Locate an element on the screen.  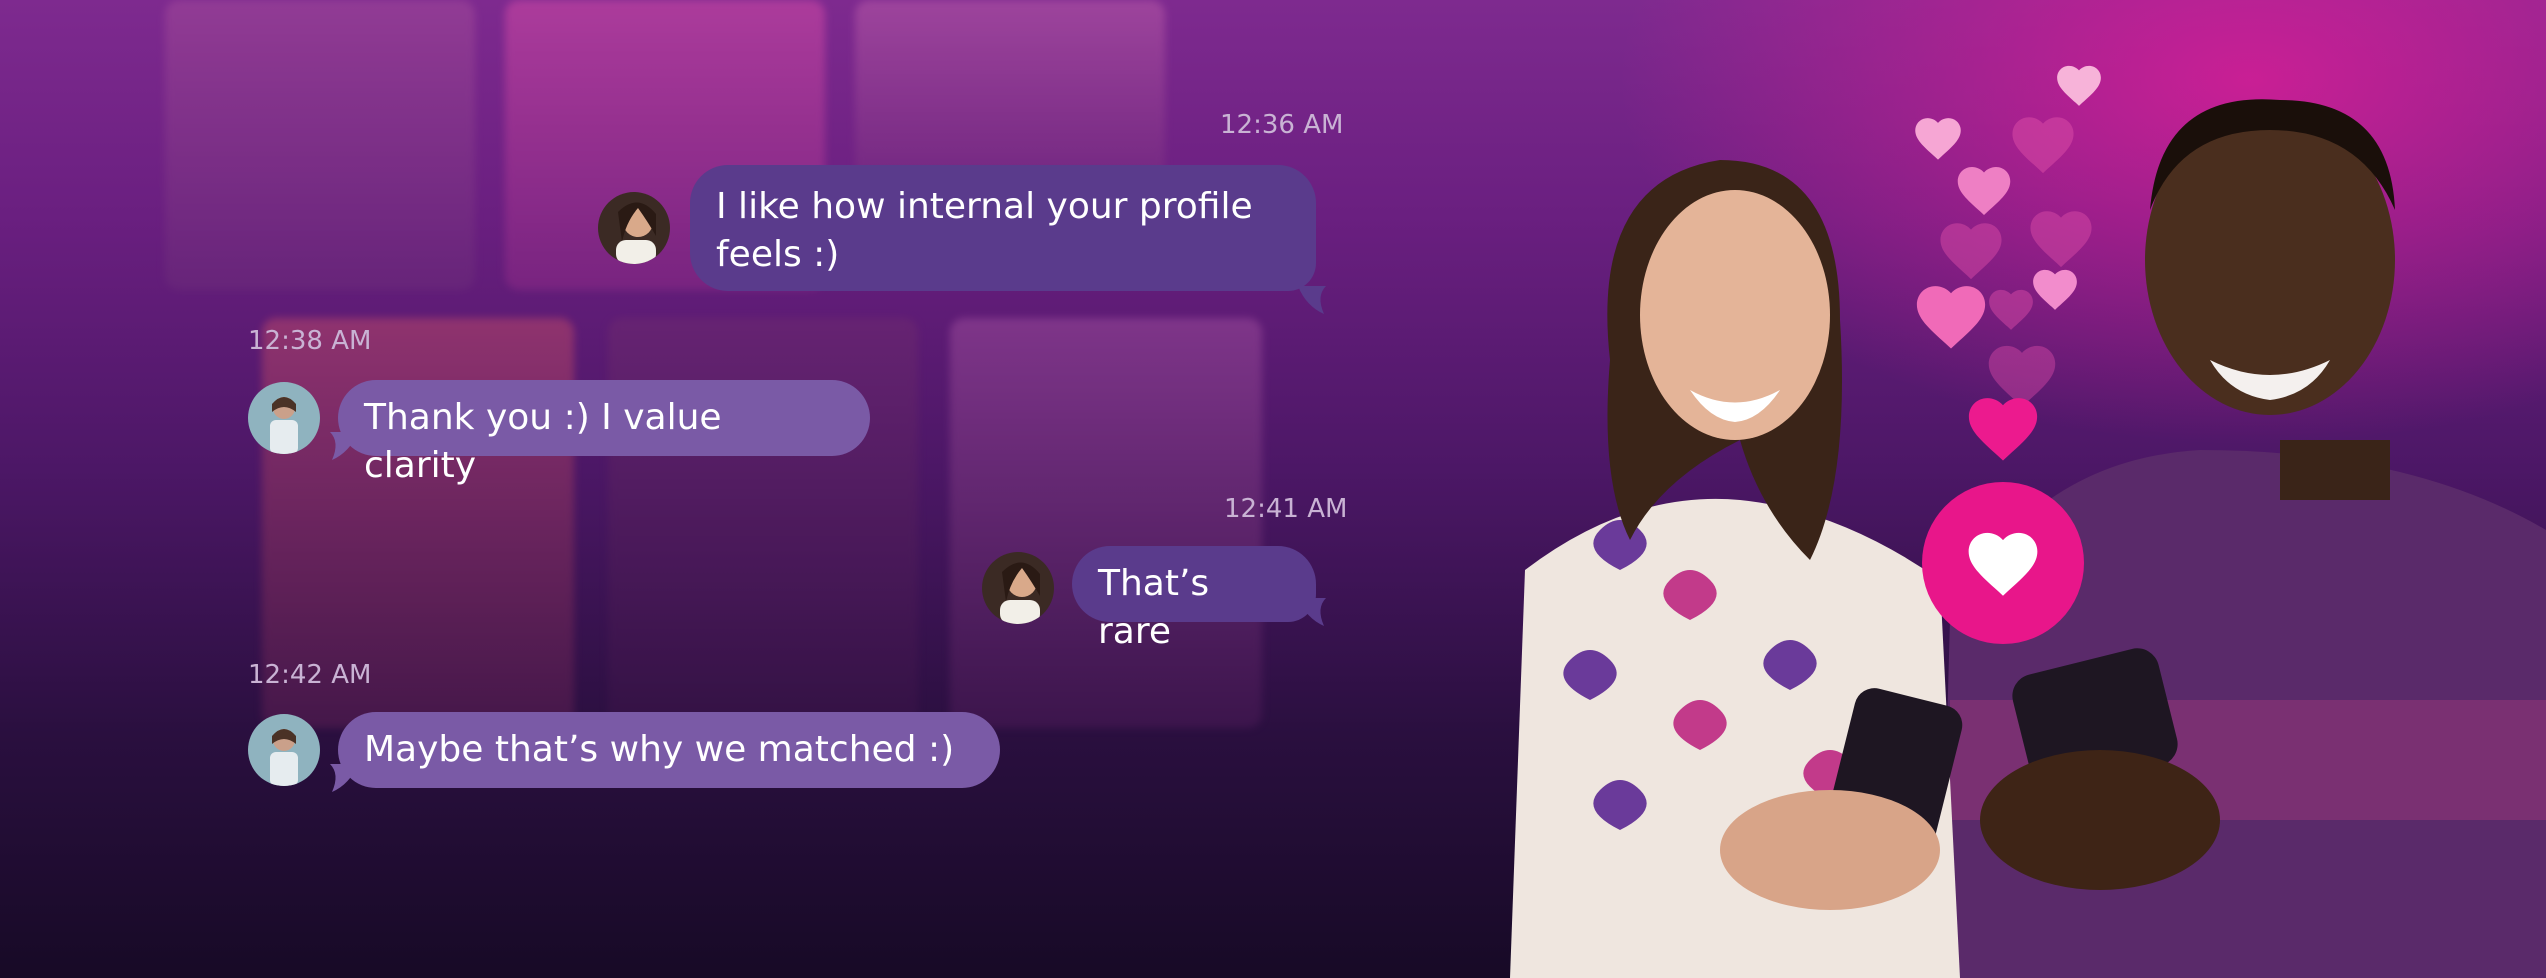
message-timestamp: 12:41 AM is located at coordinates (1286, 509).